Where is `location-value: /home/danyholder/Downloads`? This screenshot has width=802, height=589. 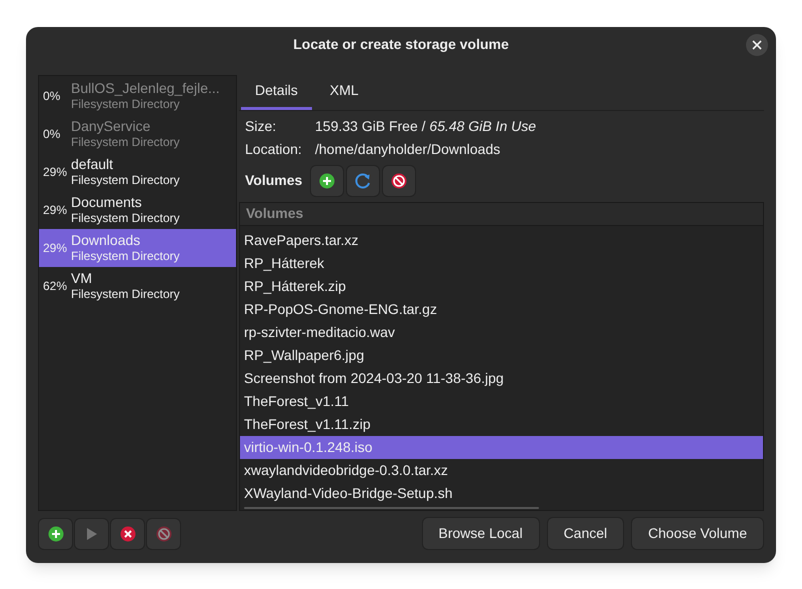
location-value: /home/danyholder/Downloads is located at coordinates (407, 150).